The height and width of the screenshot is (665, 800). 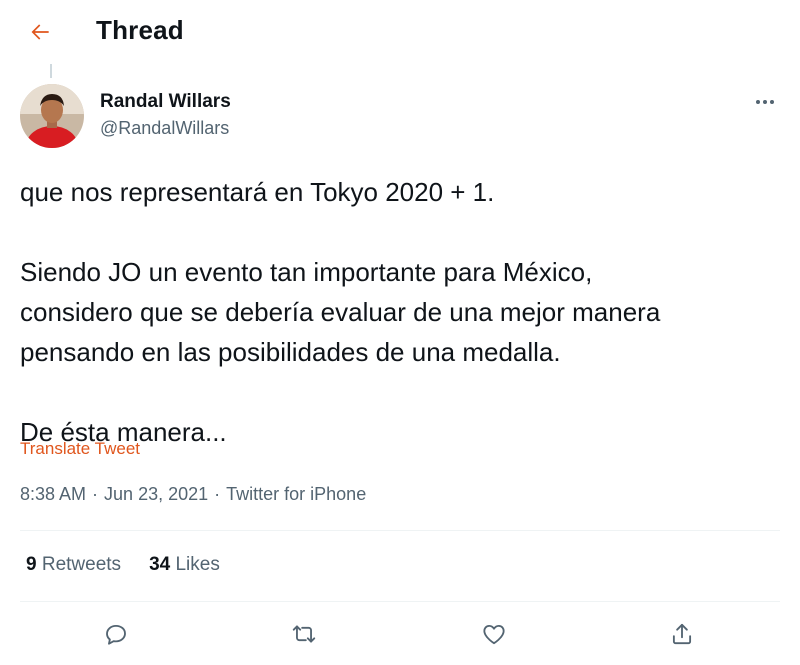 I want to click on reply-icon, so click(x=116, y=634).